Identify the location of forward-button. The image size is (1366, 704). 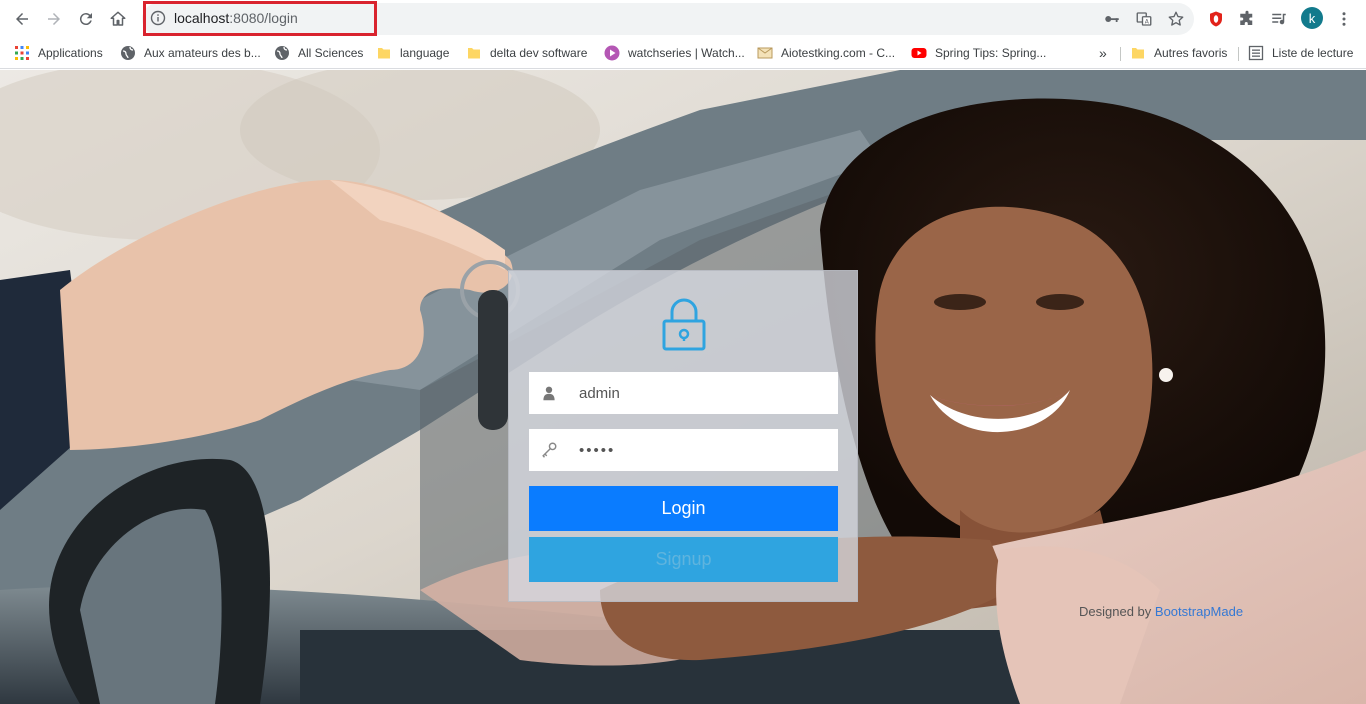
(54, 19).